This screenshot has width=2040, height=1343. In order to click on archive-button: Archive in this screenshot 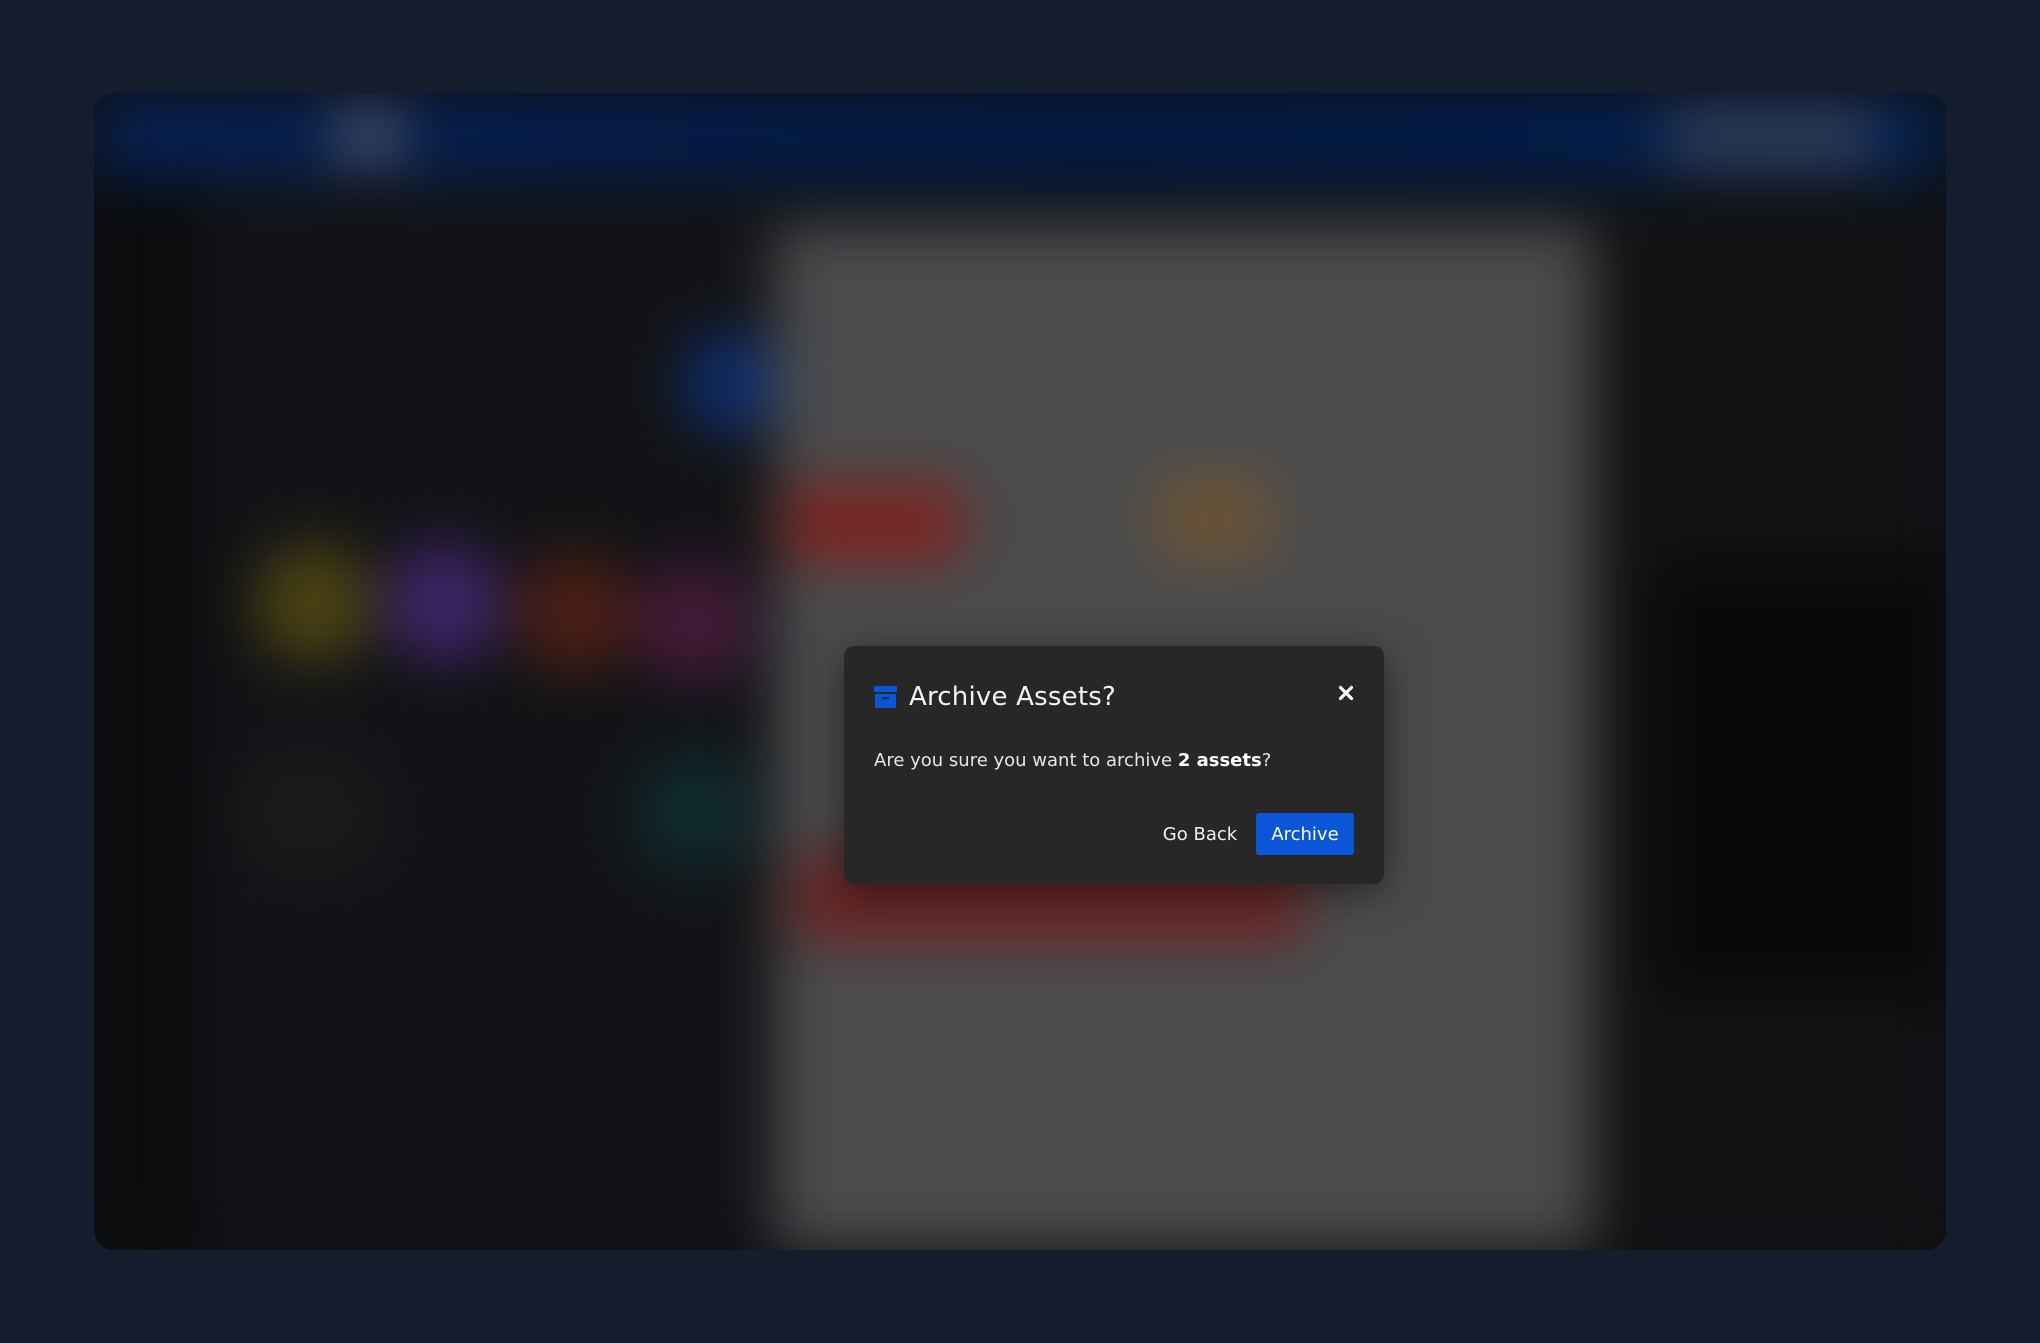, I will do `click(1305, 834)`.